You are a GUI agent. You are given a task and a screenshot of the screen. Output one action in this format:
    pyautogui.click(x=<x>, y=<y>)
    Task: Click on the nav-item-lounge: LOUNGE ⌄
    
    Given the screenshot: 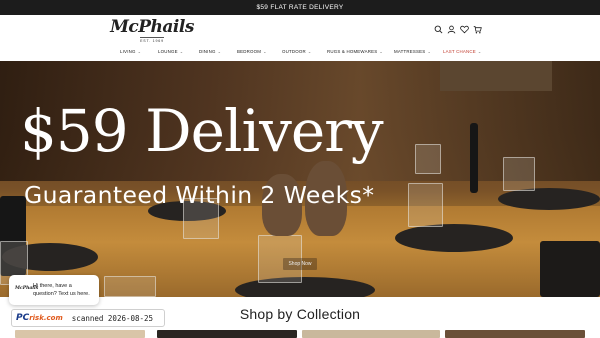 What is the action you would take?
    pyautogui.click(x=170, y=52)
    